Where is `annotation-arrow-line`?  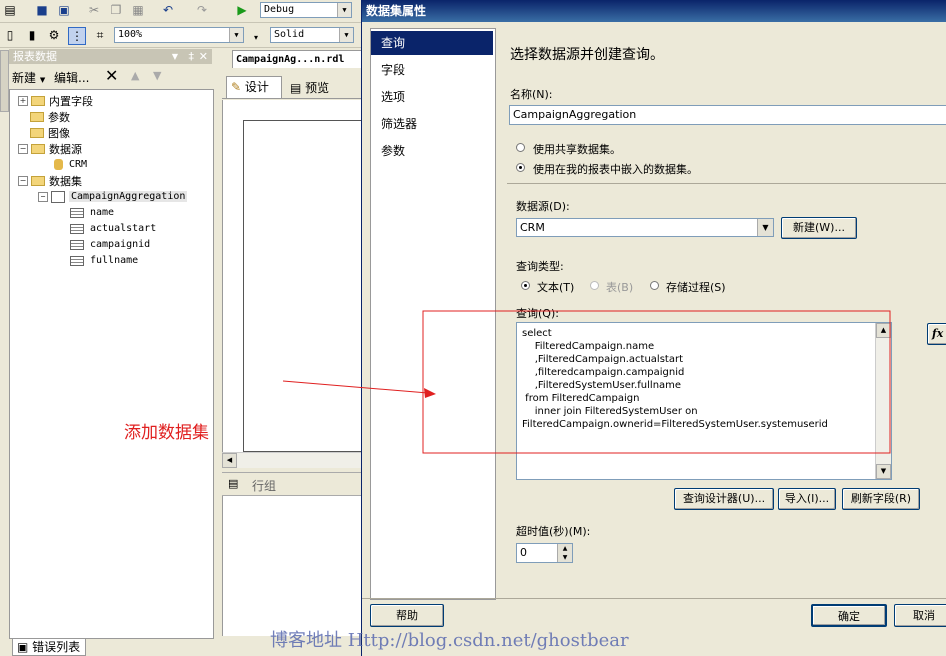 annotation-arrow-line is located at coordinates (355, 387).